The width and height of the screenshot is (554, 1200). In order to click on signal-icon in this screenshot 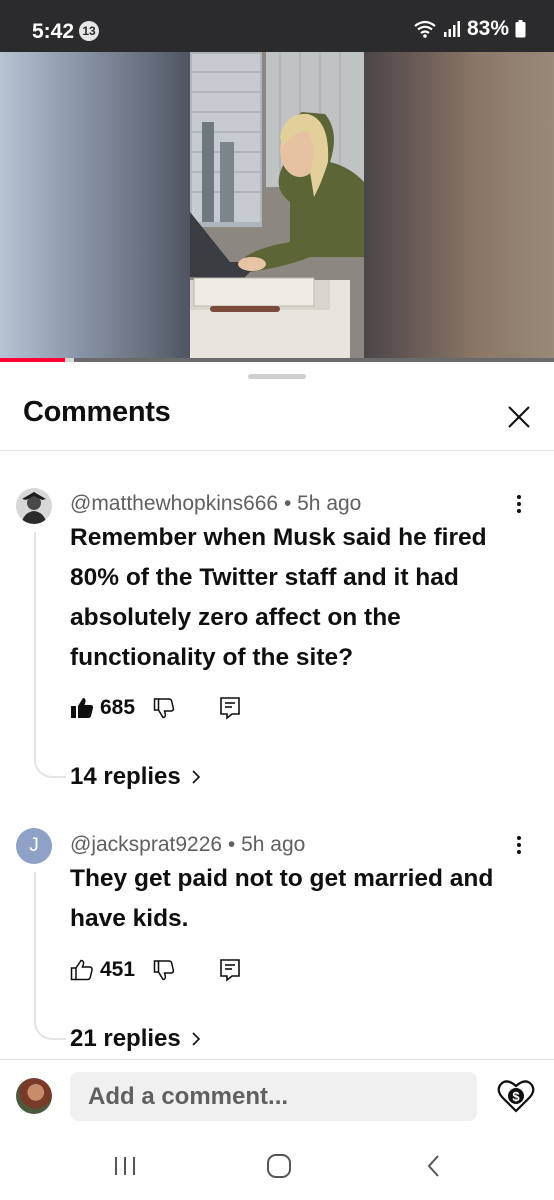, I will do `click(451, 29)`.